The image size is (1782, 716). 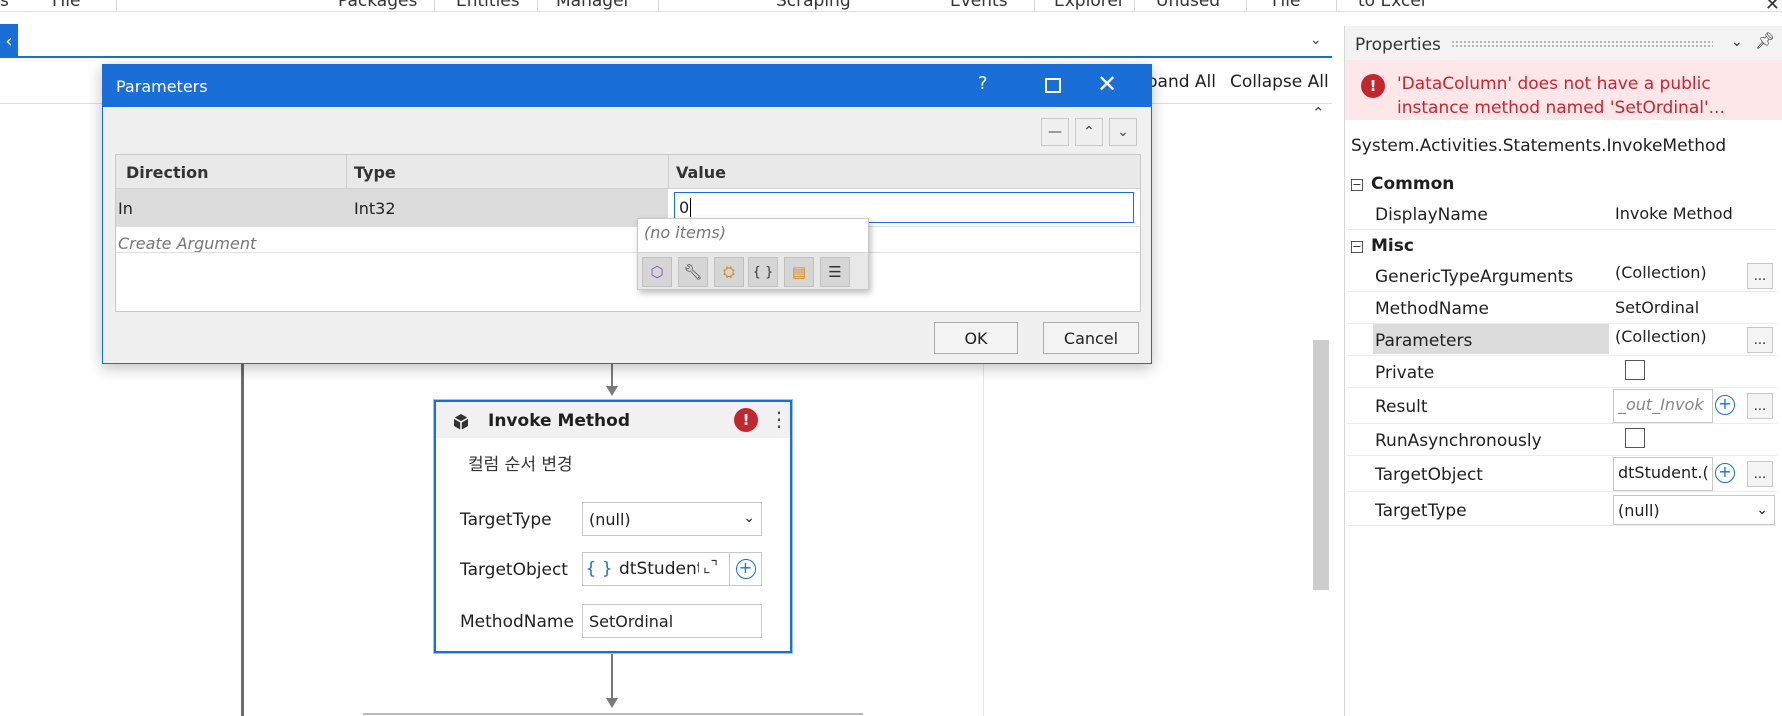 I want to click on cancel-button: Cancel, so click(x=1091, y=338).